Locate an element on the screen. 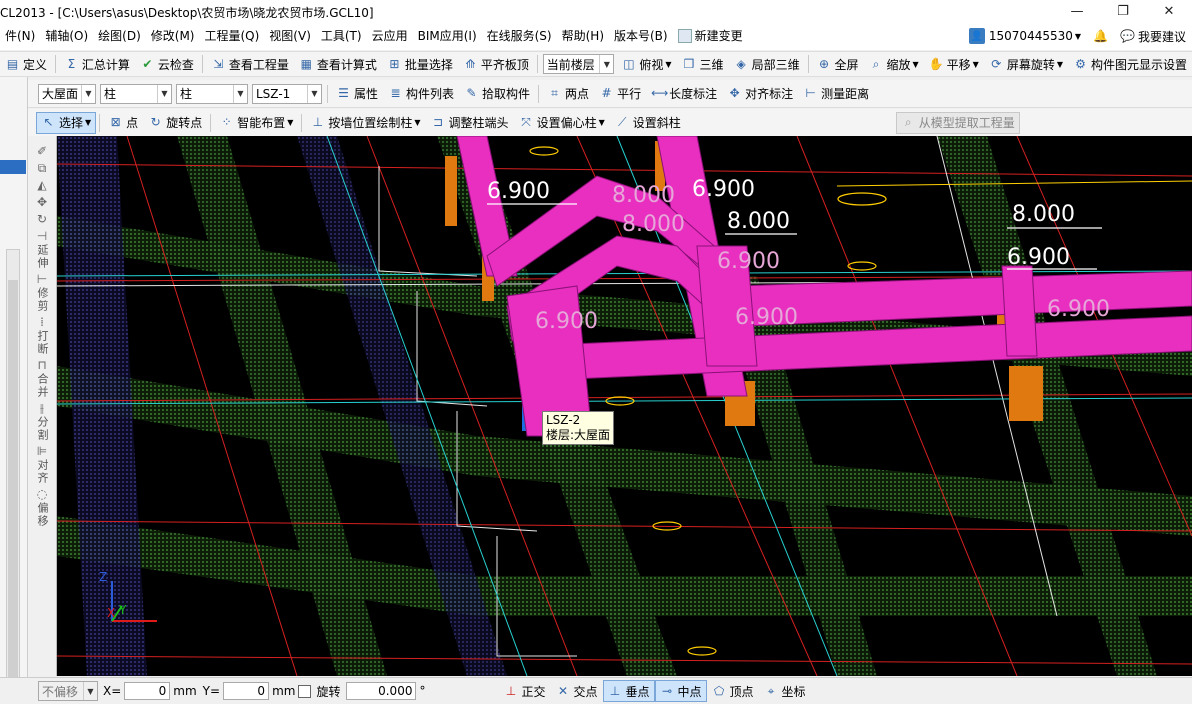  extend-icon: ⊣ is located at coordinates (42, 236).